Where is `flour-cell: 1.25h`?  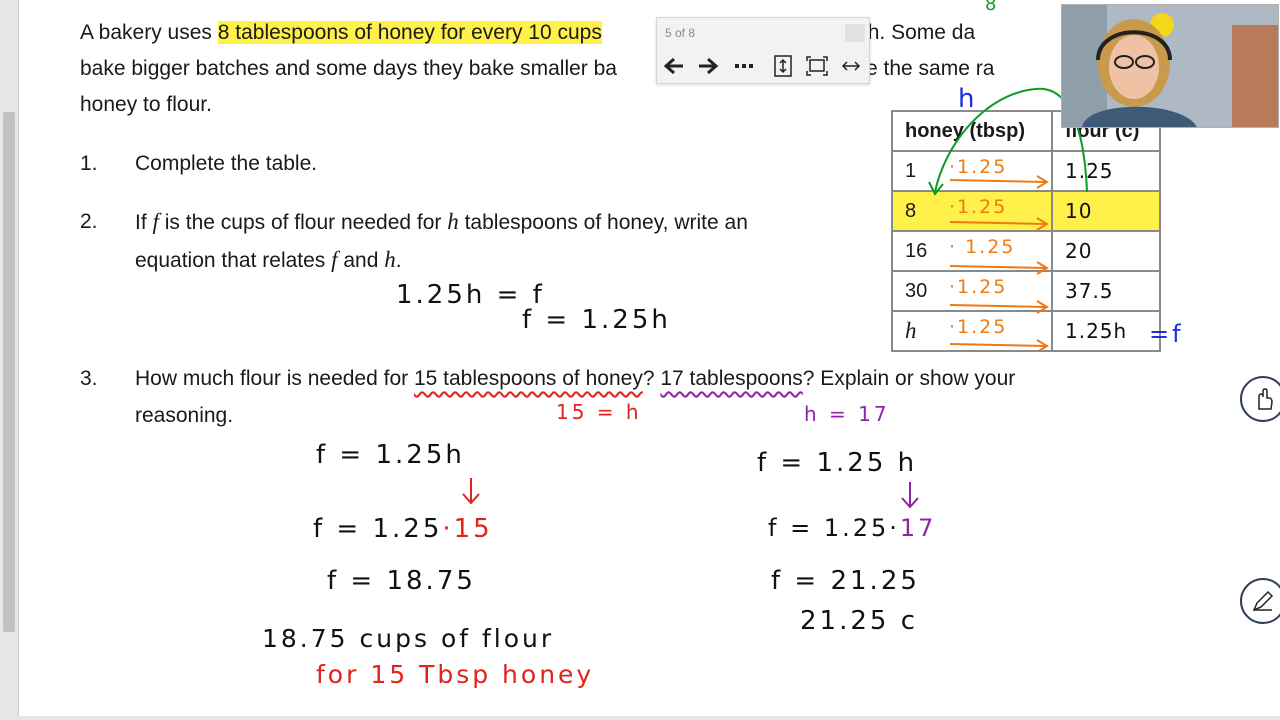
flour-cell: 1.25h is located at coordinates (1106, 331).